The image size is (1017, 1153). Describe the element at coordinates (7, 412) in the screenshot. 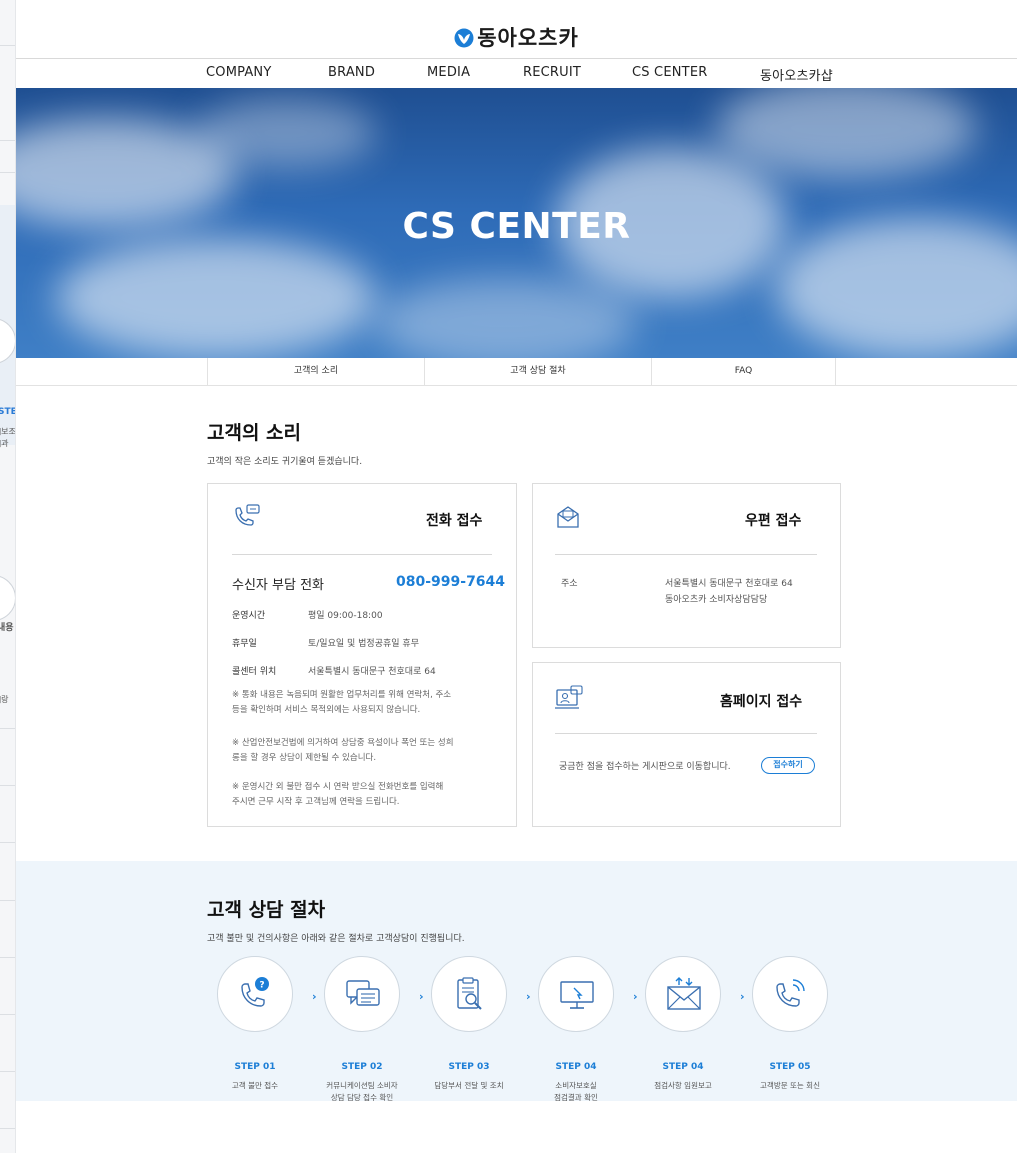

I see `bg-step-label: STEP 0` at that location.